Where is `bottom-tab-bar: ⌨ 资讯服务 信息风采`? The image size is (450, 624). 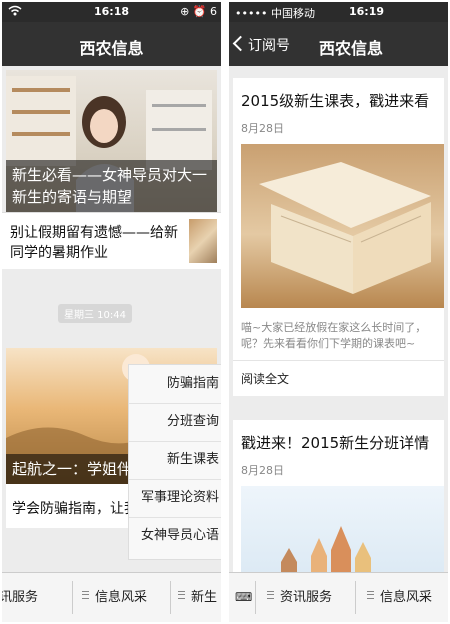 bottom-tab-bar: ⌨ 资讯服务 信息风采 is located at coordinates (338, 597).